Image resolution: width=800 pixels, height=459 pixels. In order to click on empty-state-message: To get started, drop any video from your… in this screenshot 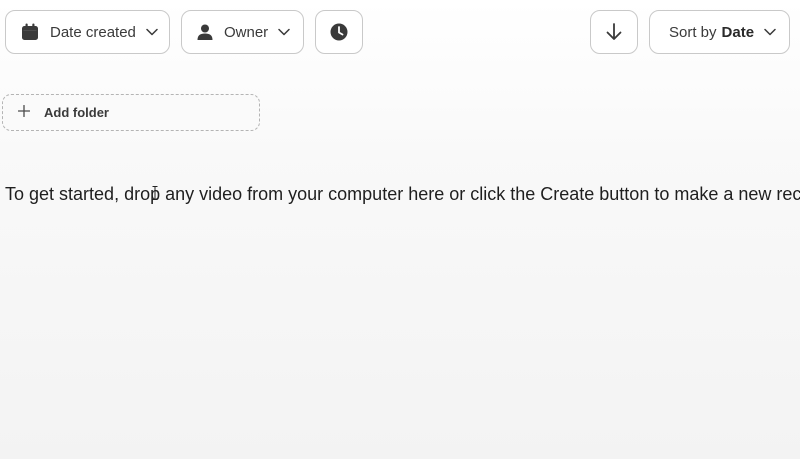, I will do `click(402, 194)`.